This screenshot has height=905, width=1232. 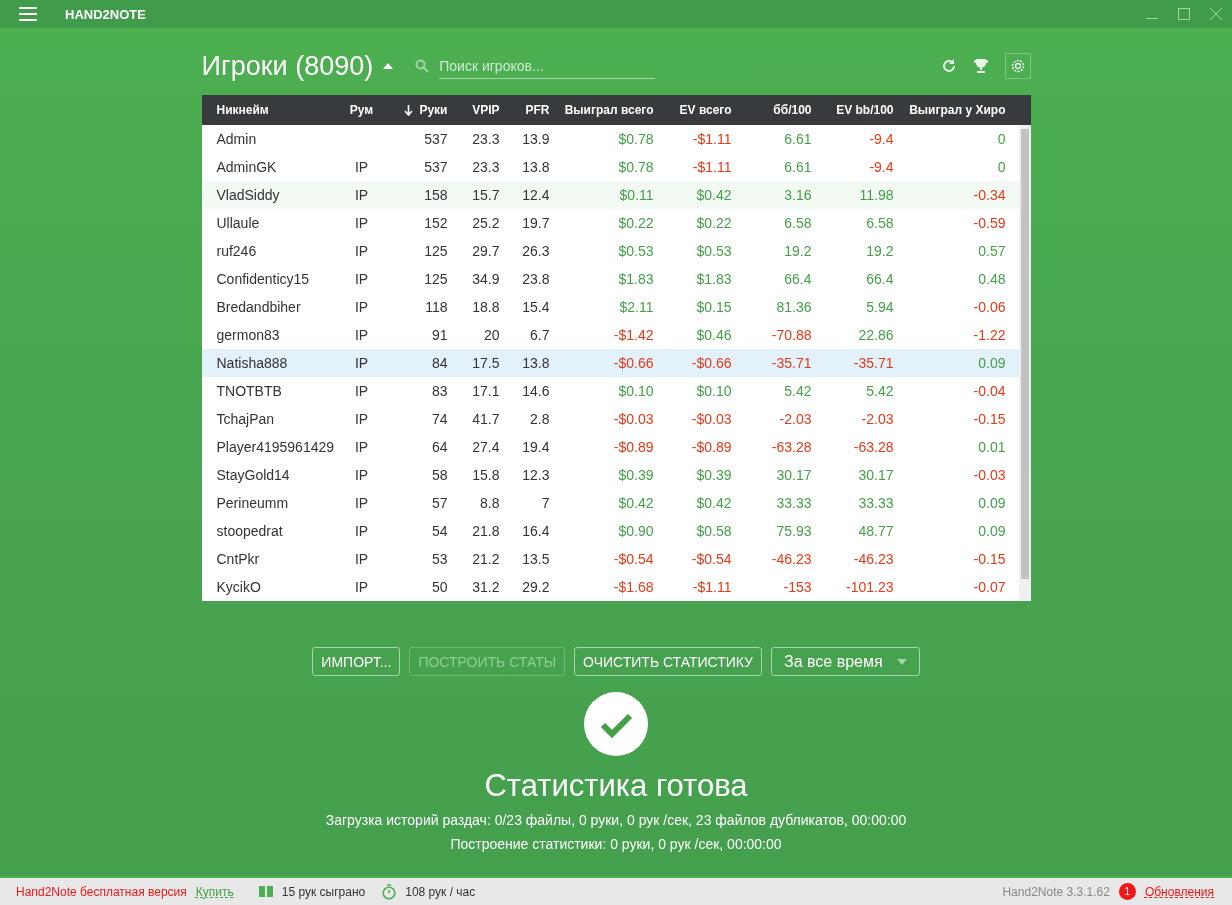 I want to click on table-cell: 26.3, so click(x=536, y=251).